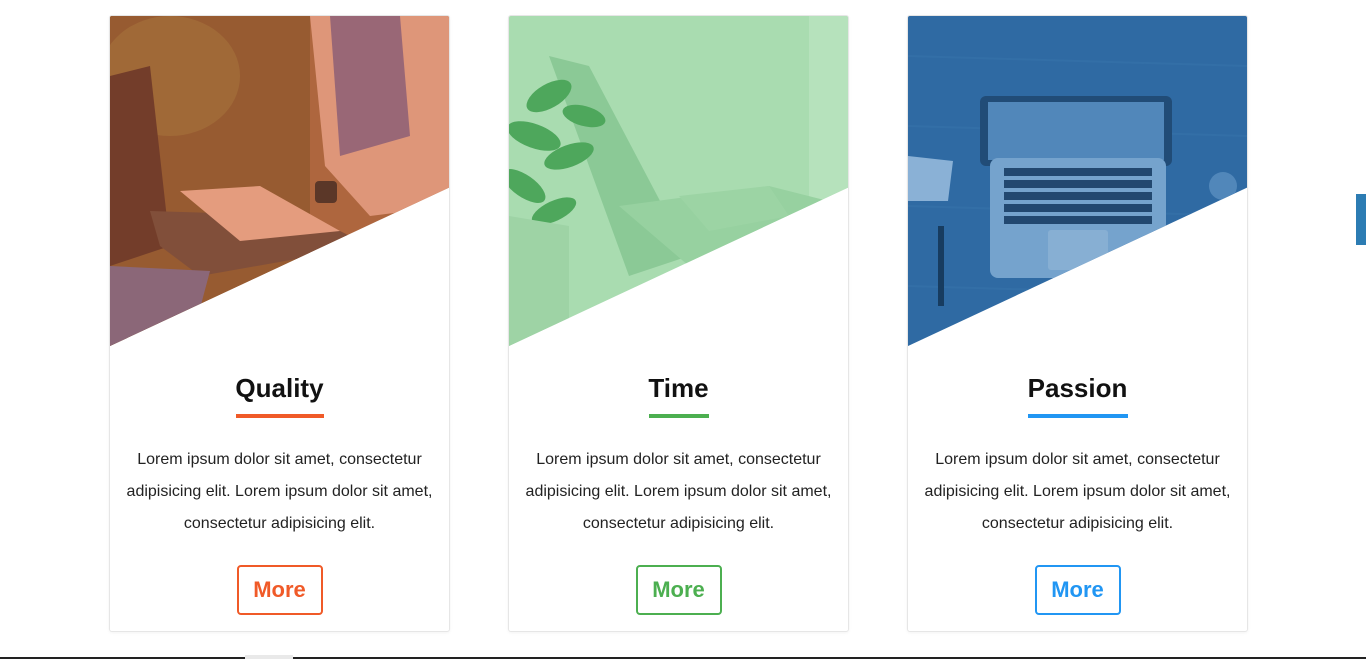 The height and width of the screenshot is (659, 1366). I want to click on card-title: Time, so click(678, 388).